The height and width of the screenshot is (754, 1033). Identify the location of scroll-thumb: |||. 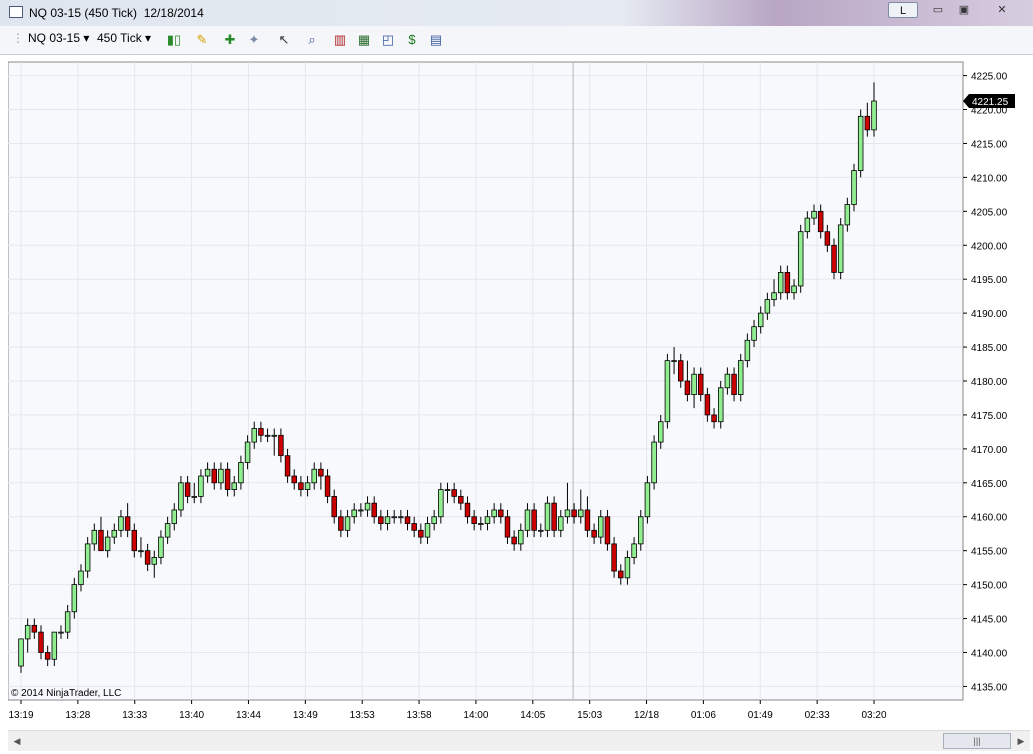
(977, 741).